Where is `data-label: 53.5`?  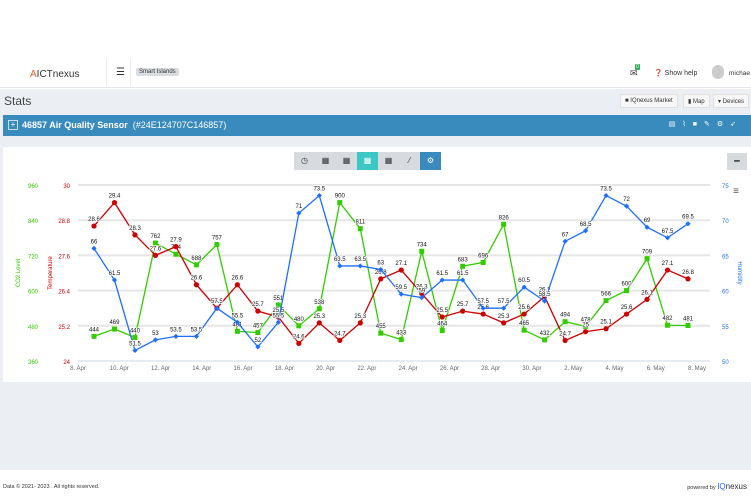
data-label: 53.5 is located at coordinates (176, 330).